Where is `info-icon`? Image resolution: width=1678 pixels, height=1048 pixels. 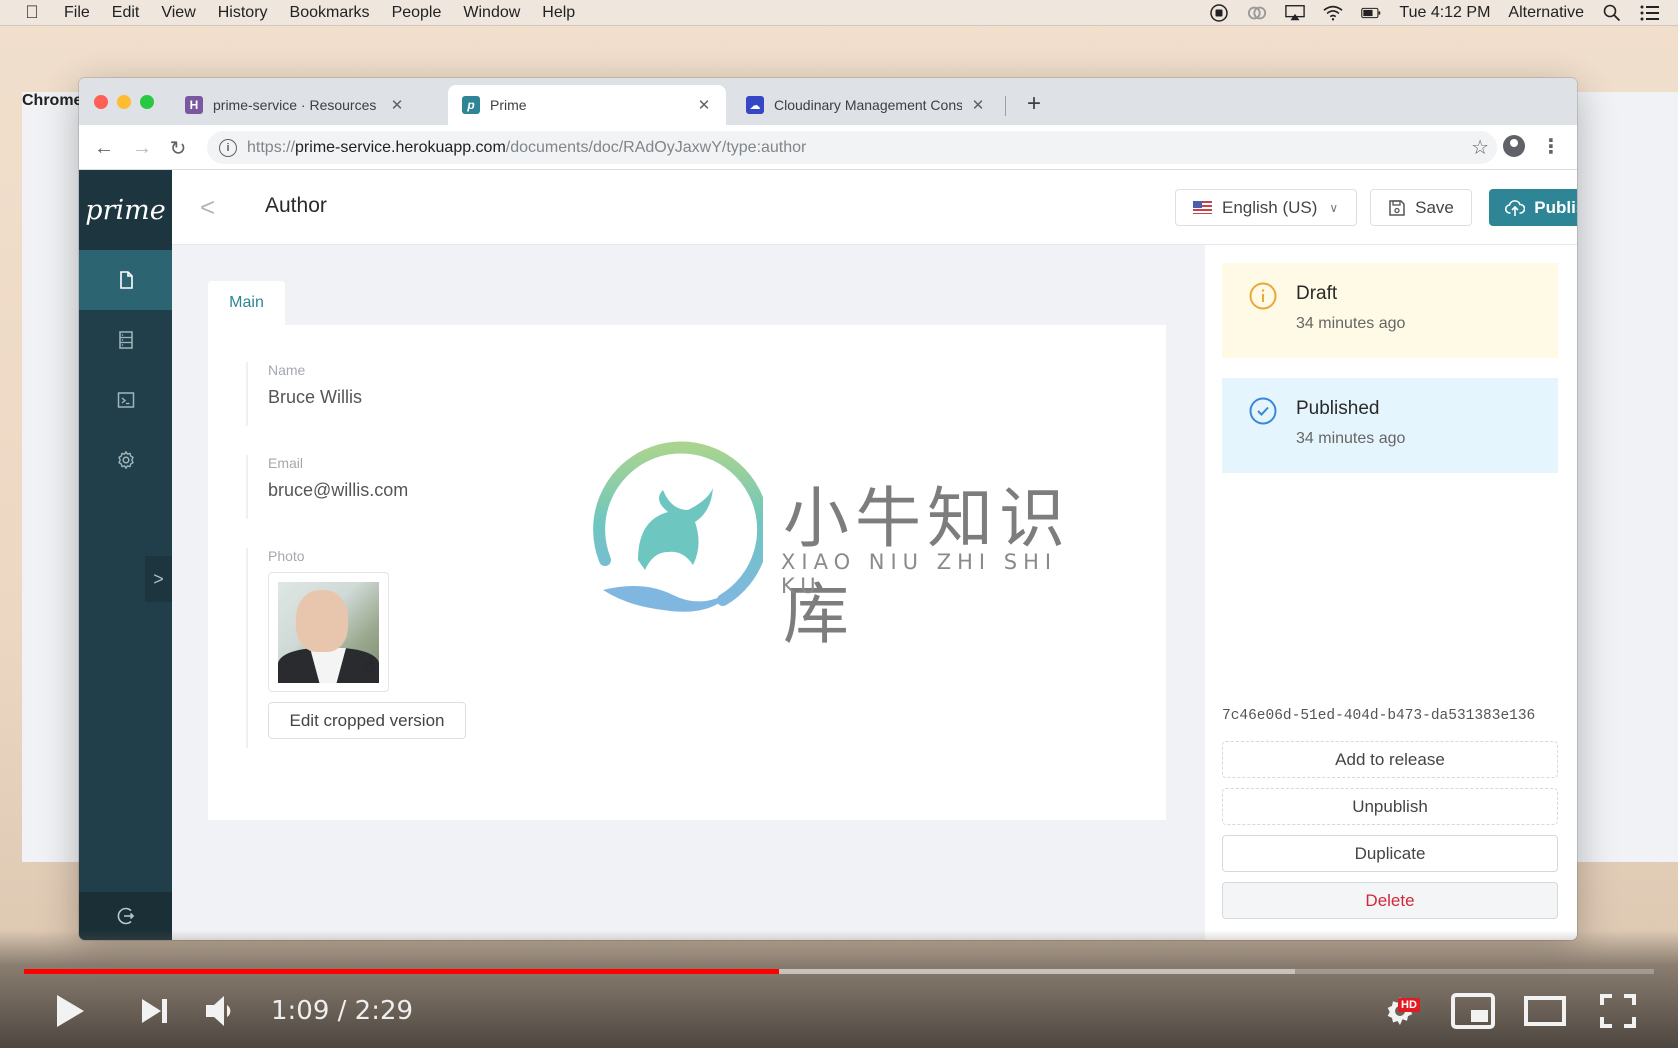
info-icon is located at coordinates (1263, 296).